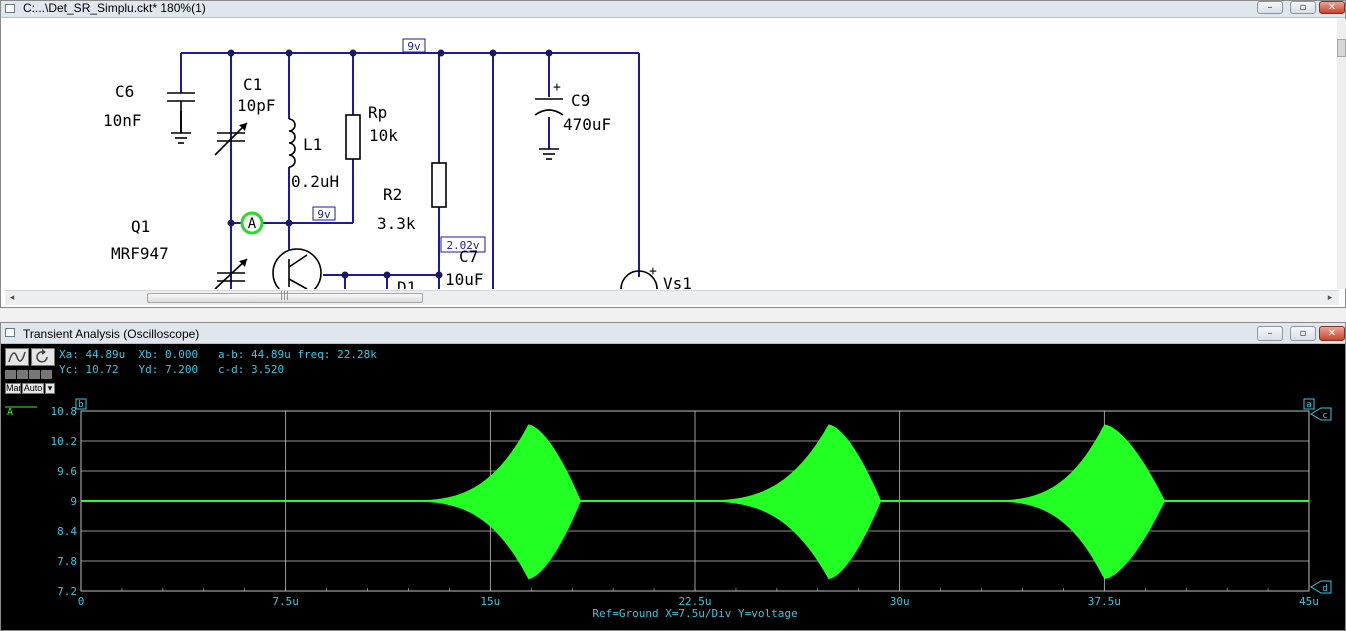 The image size is (1346, 631). What do you see at coordinates (377, 112) in the screenshot?
I see `rp-label: Rp` at bounding box center [377, 112].